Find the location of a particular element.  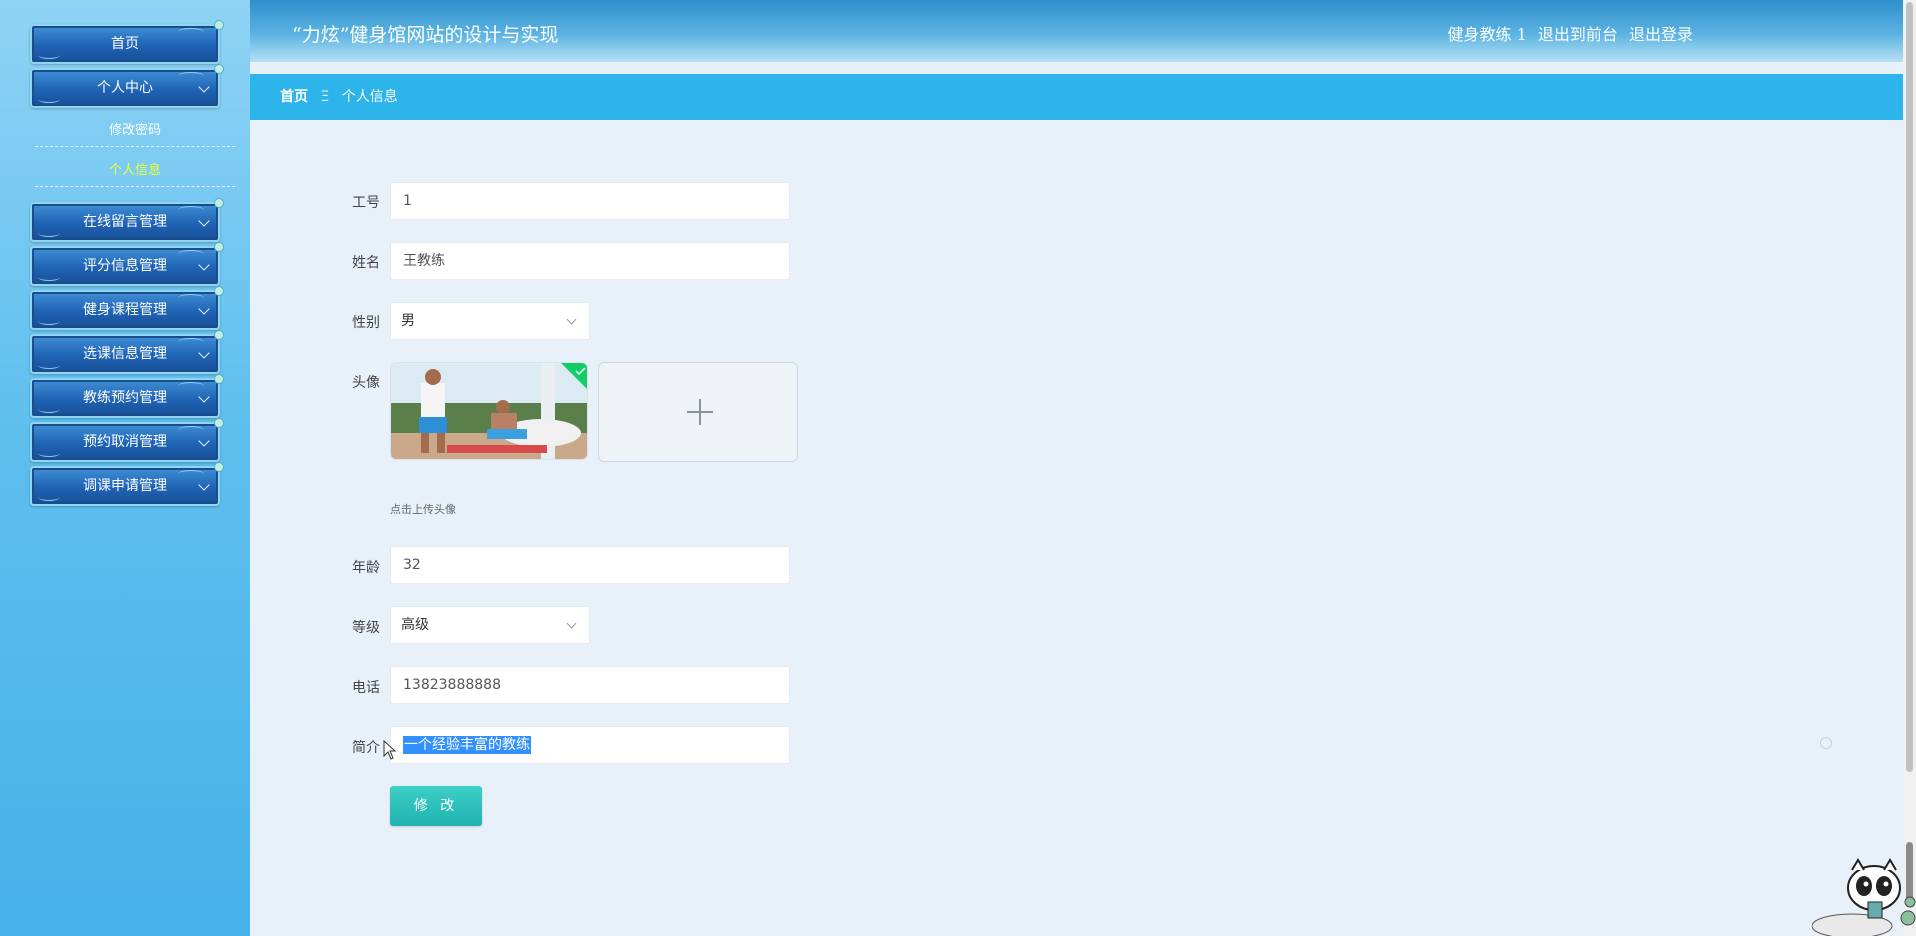

menu-personal-center-label: 个人中心 is located at coordinates (125, 88).